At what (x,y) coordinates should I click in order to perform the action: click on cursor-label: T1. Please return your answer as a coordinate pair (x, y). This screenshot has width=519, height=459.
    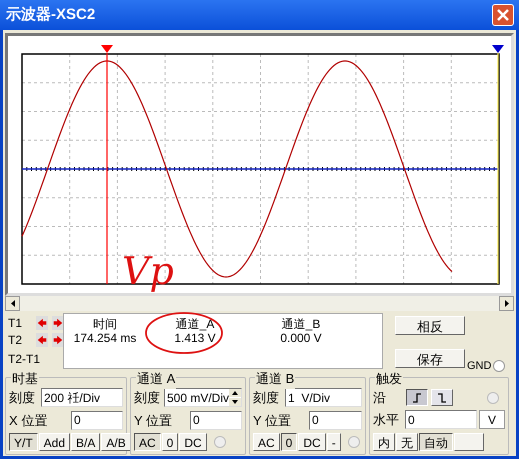
    Looking at the image, I should click on (16, 323).